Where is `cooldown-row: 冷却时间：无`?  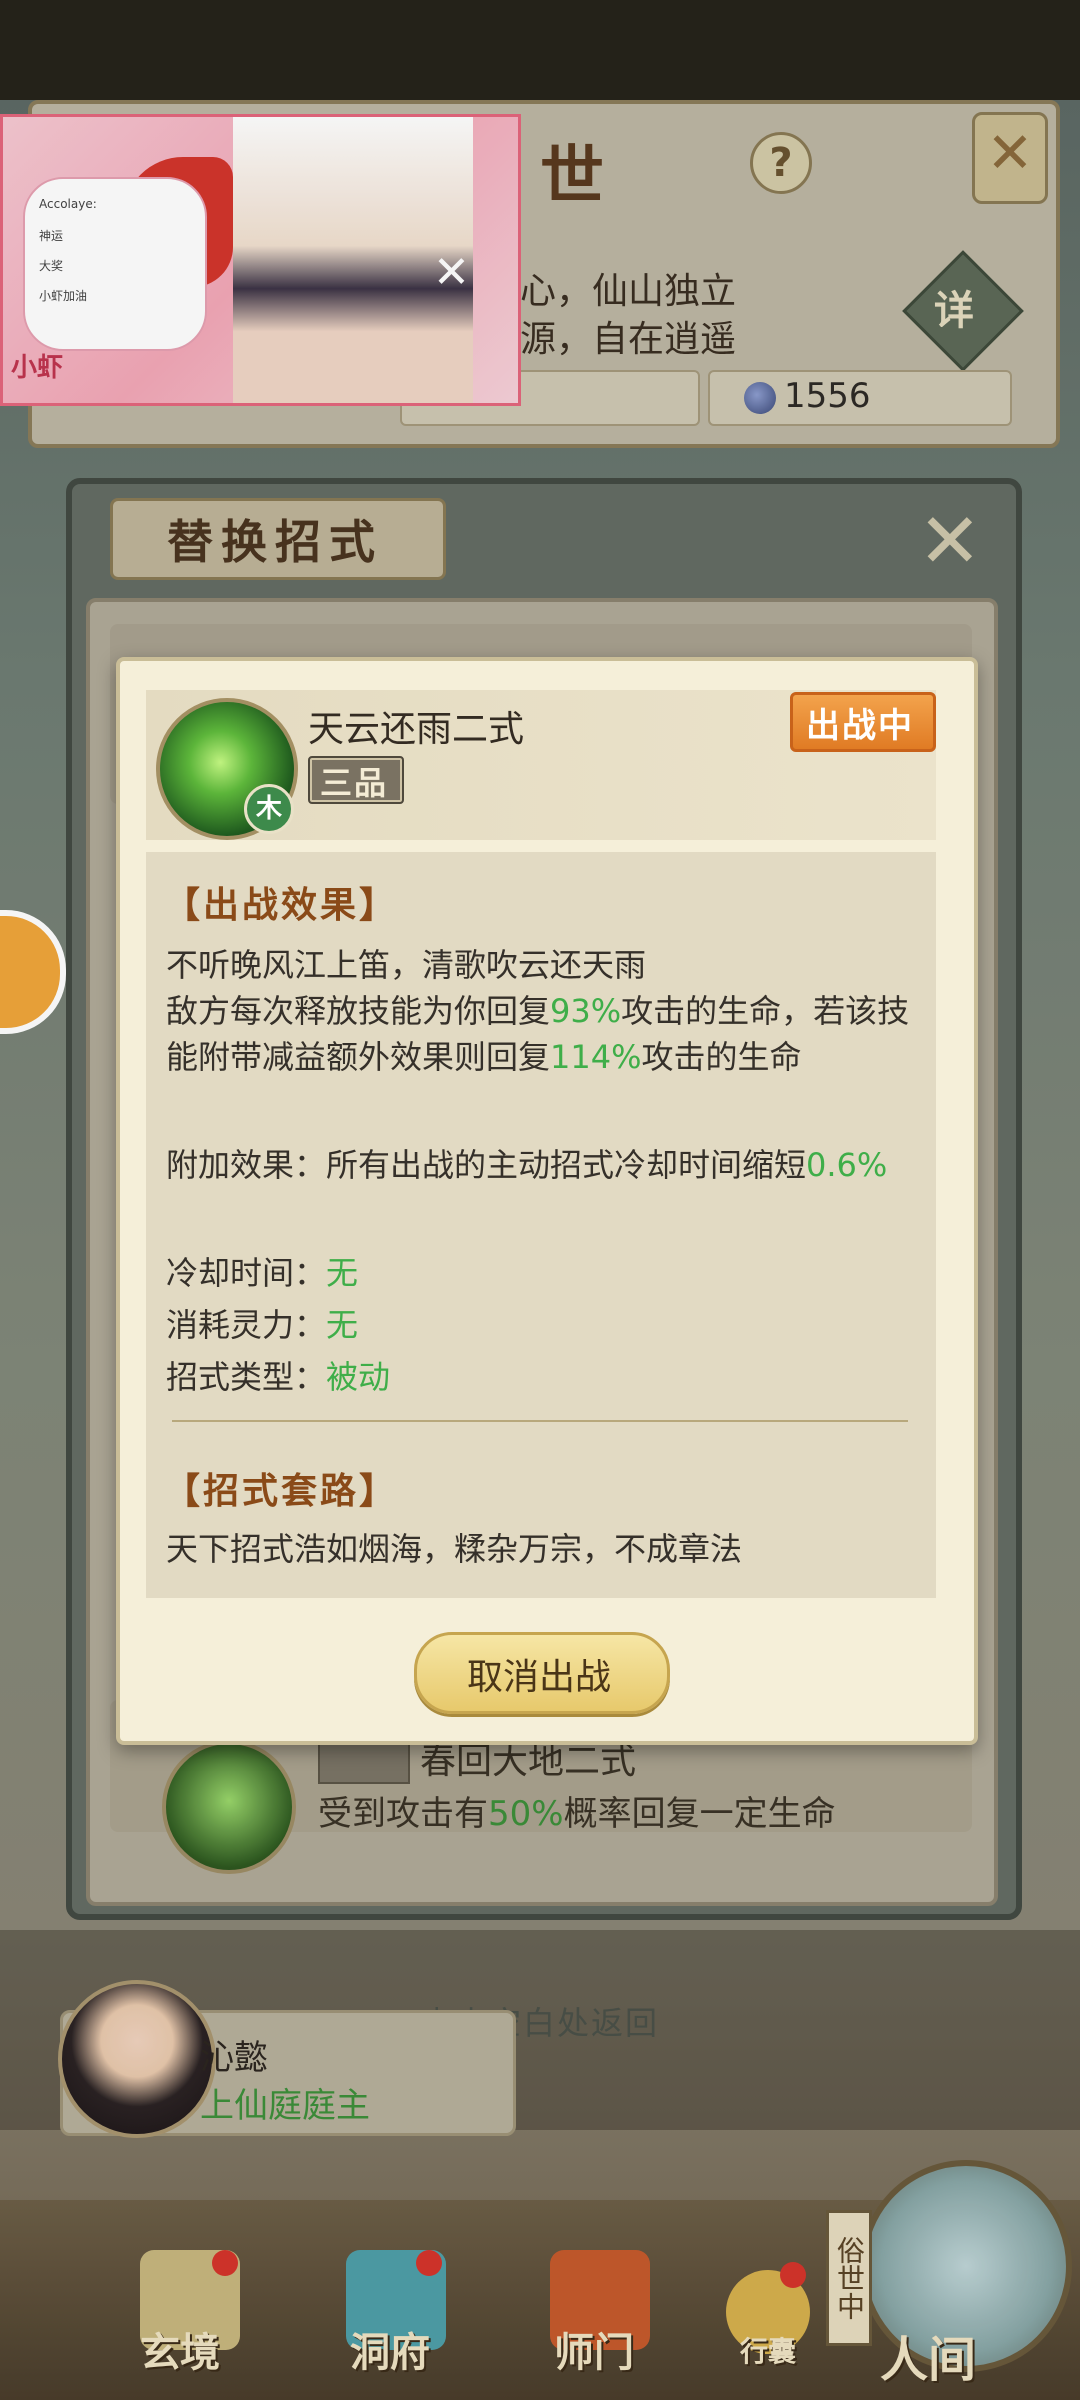
cooldown-row: 冷却时间：无 is located at coordinates (262, 1273).